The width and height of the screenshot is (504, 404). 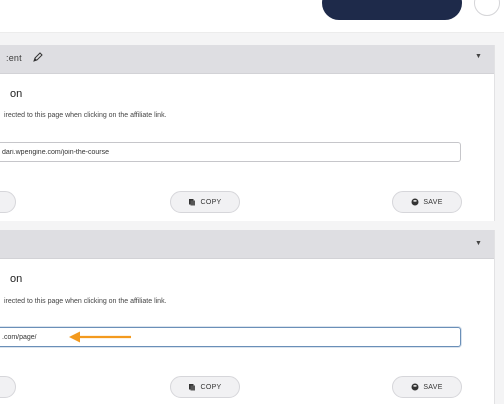 What do you see at coordinates (252, 16) in the screenshot?
I see `top-toolbar` at bounding box center [252, 16].